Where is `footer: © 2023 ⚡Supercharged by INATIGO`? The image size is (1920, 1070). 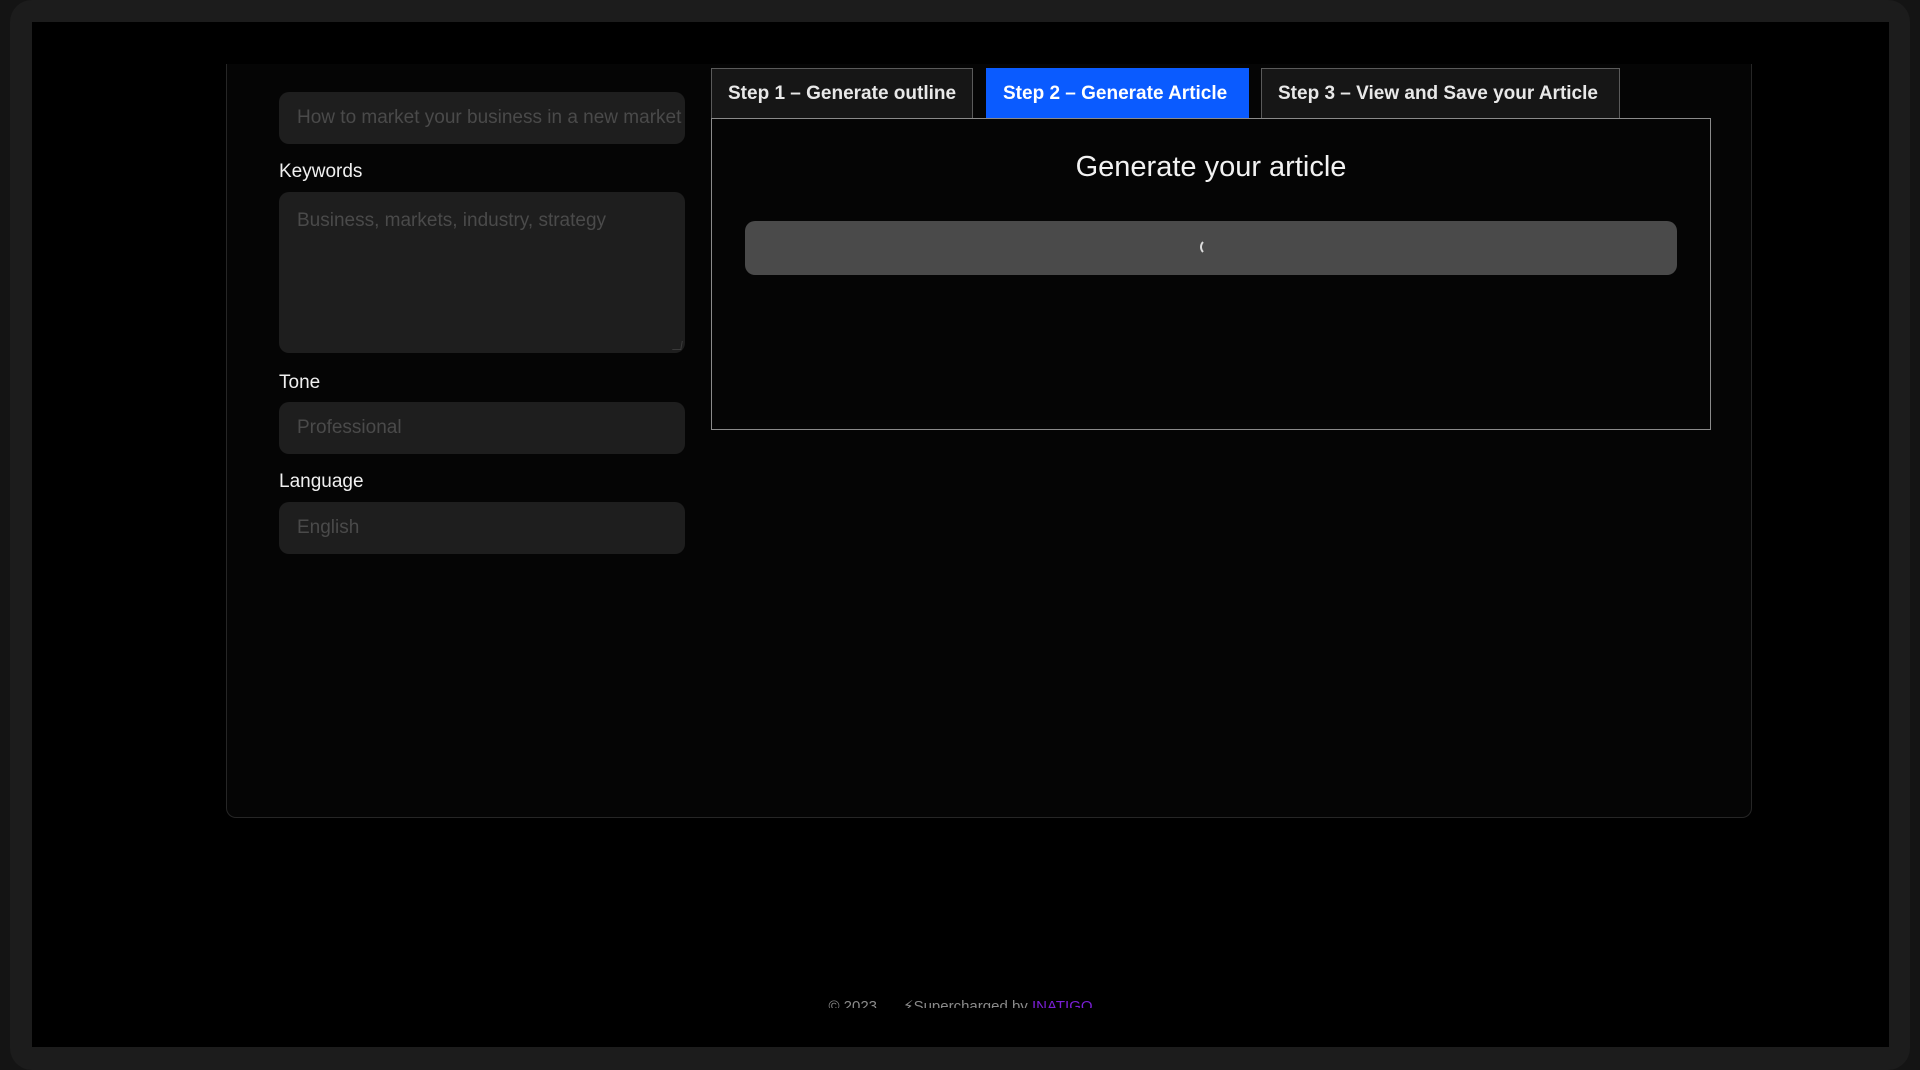 footer: © 2023 ⚡Supercharged by INATIGO is located at coordinates (960, 1001).